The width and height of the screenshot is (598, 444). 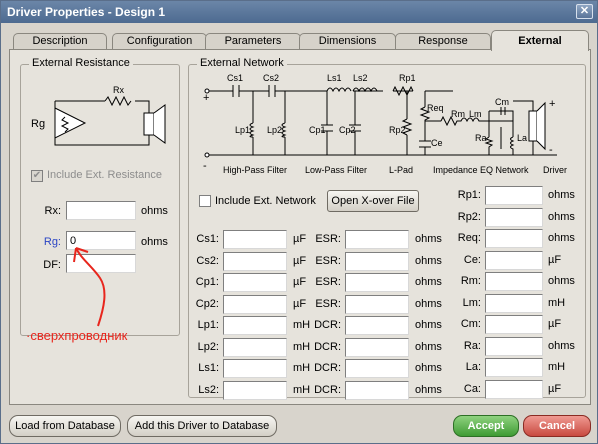 What do you see at coordinates (208, 325) in the screenshot?
I see `component-label: Lp1:` at bounding box center [208, 325].